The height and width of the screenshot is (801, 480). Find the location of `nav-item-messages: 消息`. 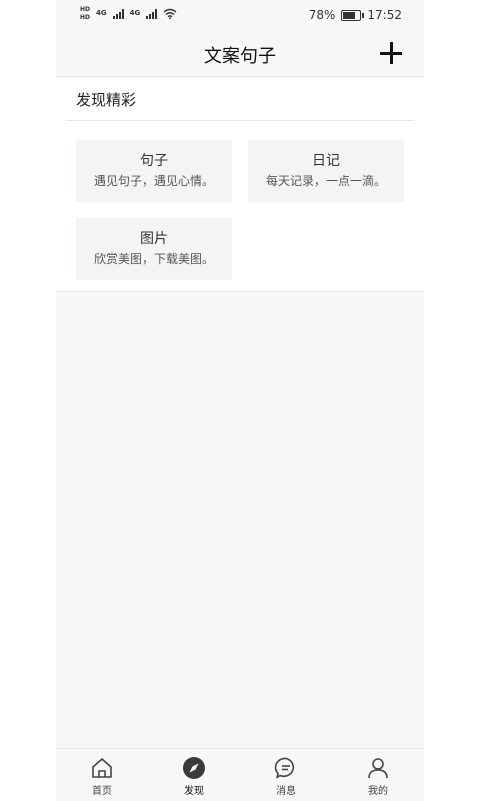

nav-item-messages: 消息 is located at coordinates (286, 775).